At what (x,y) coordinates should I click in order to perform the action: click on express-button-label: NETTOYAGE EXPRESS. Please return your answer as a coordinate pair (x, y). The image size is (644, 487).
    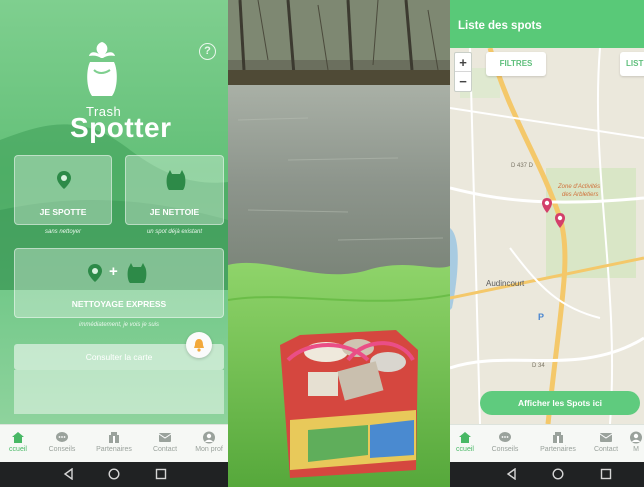
    Looking at the image, I should click on (119, 304).